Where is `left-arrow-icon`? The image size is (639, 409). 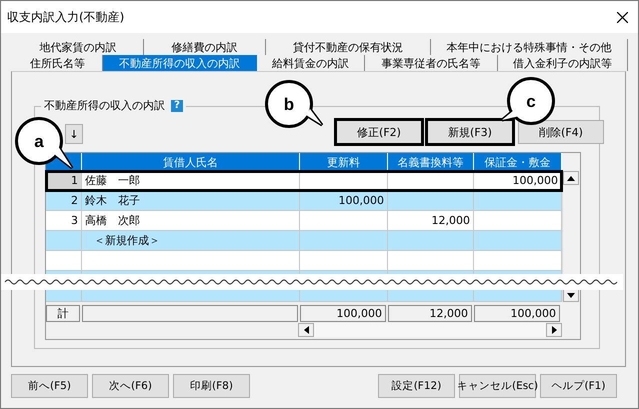 left-arrow-icon is located at coordinates (306, 330).